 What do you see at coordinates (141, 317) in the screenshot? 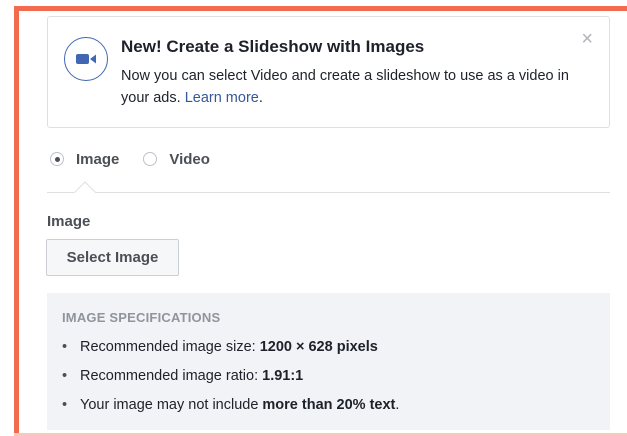
I see `specs-heading: IMAGE SPECIFICATIONS` at bounding box center [141, 317].